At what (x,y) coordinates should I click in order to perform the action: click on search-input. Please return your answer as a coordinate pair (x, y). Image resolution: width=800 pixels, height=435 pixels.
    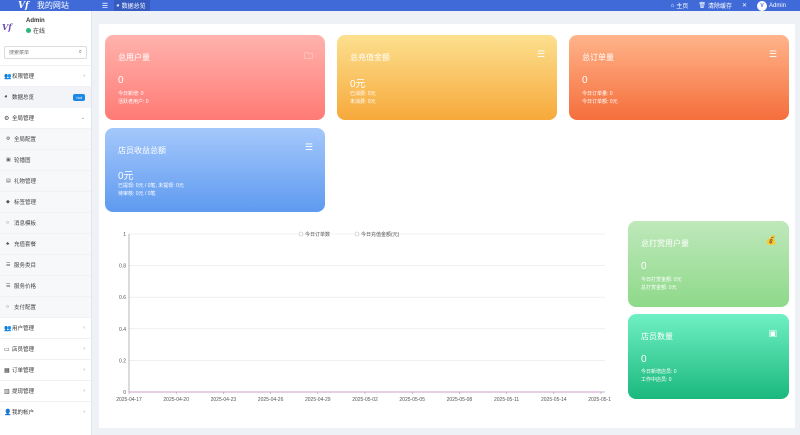
    Looking at the image, I should click on (44, 52).